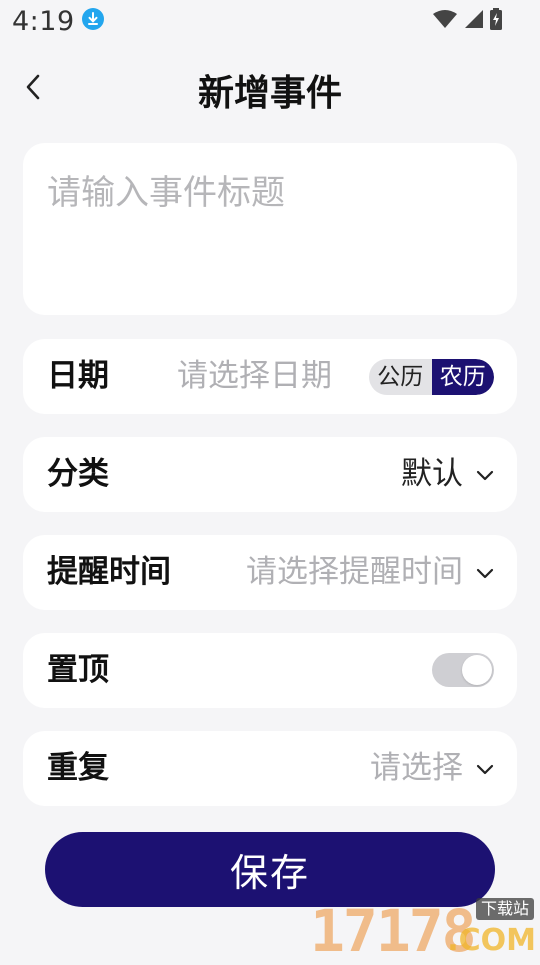 The height and width of the screenshot is (965, 540). What do you see at coordinates (496, 19) in the screenshot?
I see `battery-charging-icon` at bounding box center [496, 19].